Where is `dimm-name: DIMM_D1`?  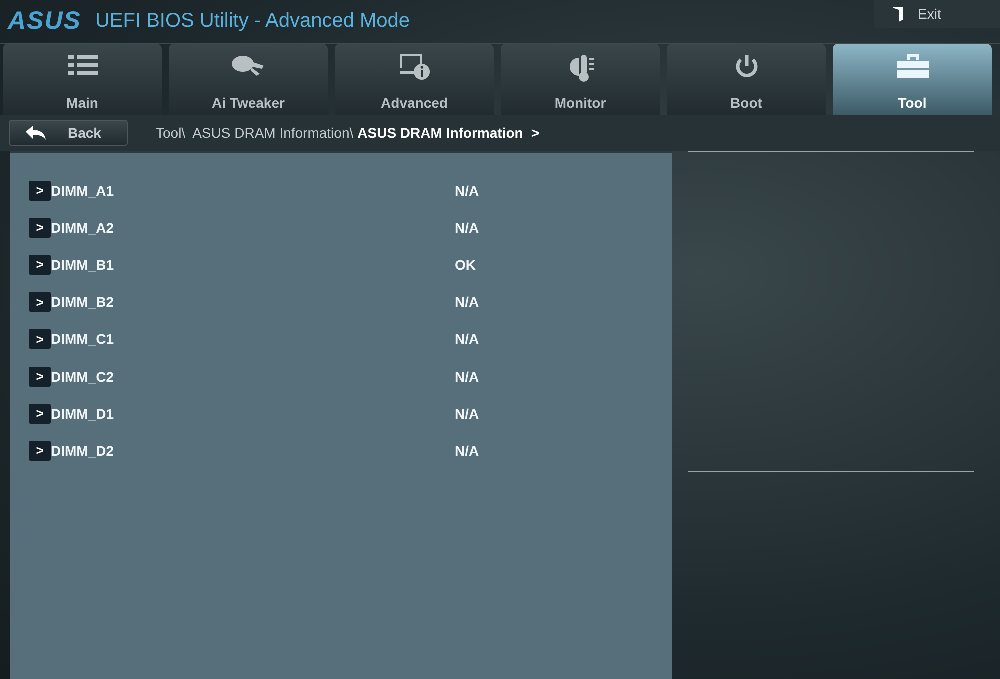
dimm-name: DIMM_D1 is located at coordinates (83, 414).